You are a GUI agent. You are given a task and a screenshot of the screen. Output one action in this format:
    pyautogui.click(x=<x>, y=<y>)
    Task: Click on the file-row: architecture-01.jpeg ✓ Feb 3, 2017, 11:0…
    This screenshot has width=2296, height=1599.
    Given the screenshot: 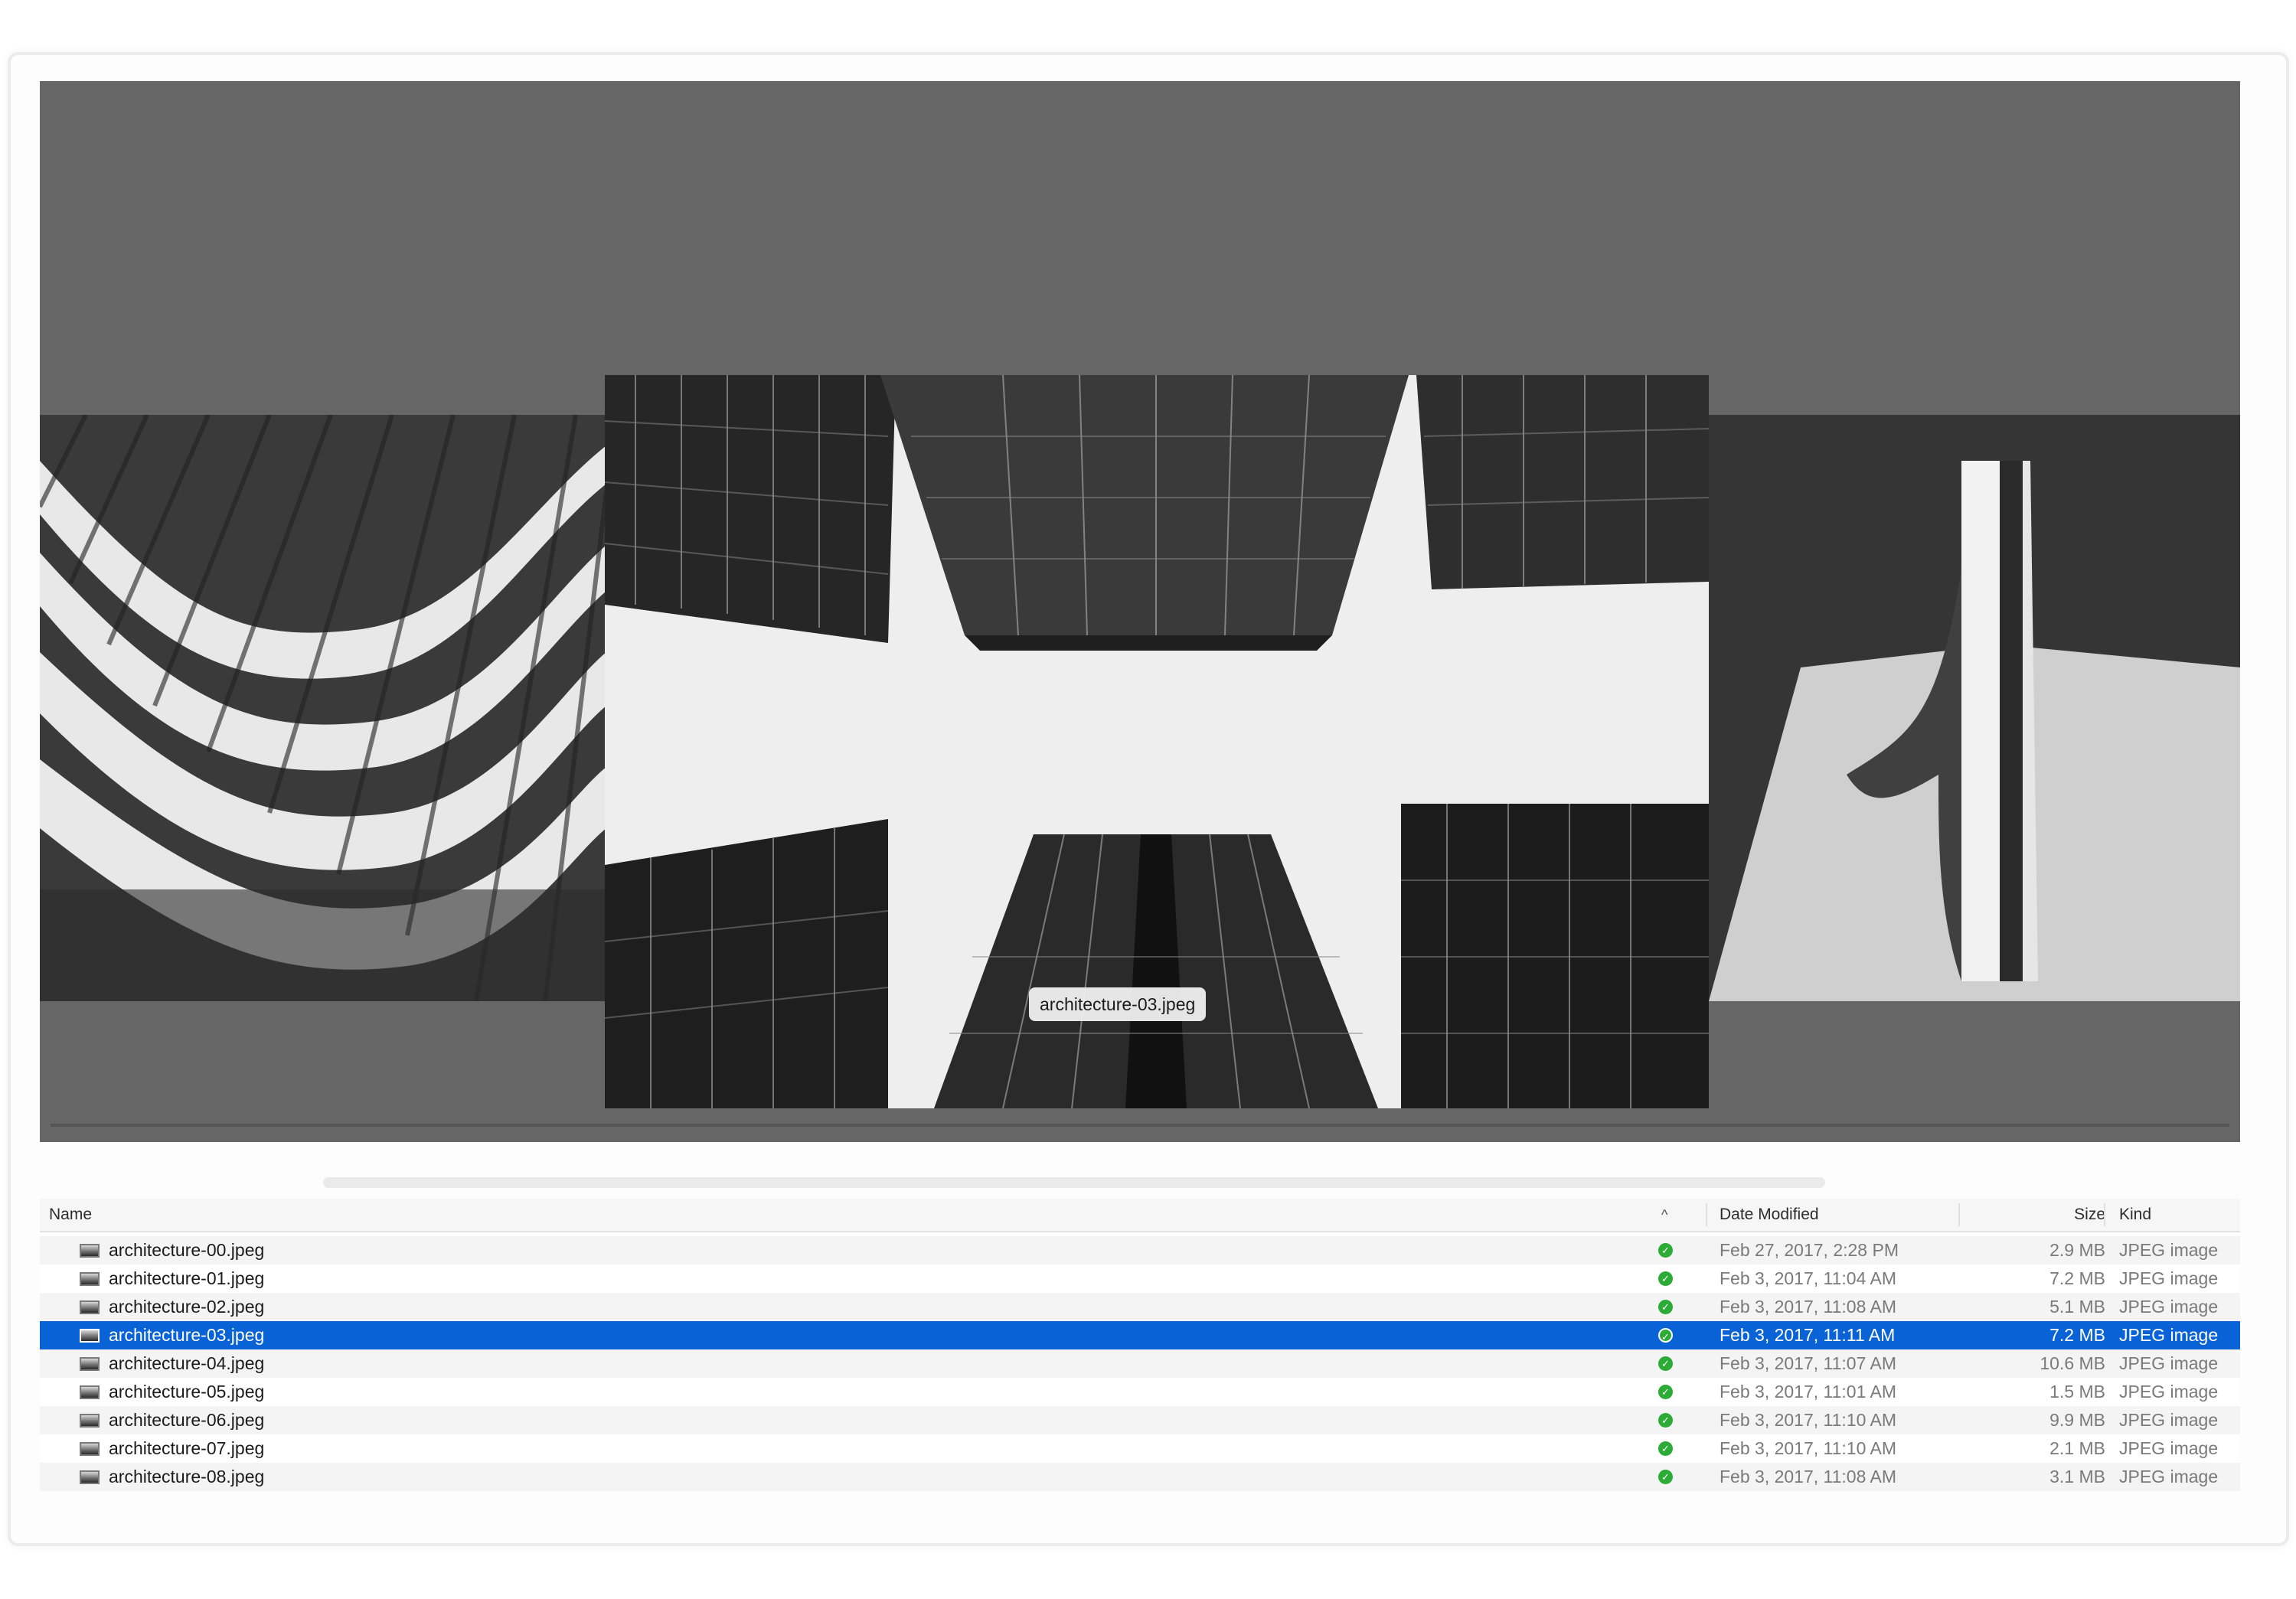 What is the action you would take?
    pyautogui.click(x=1140, y=1279)
    